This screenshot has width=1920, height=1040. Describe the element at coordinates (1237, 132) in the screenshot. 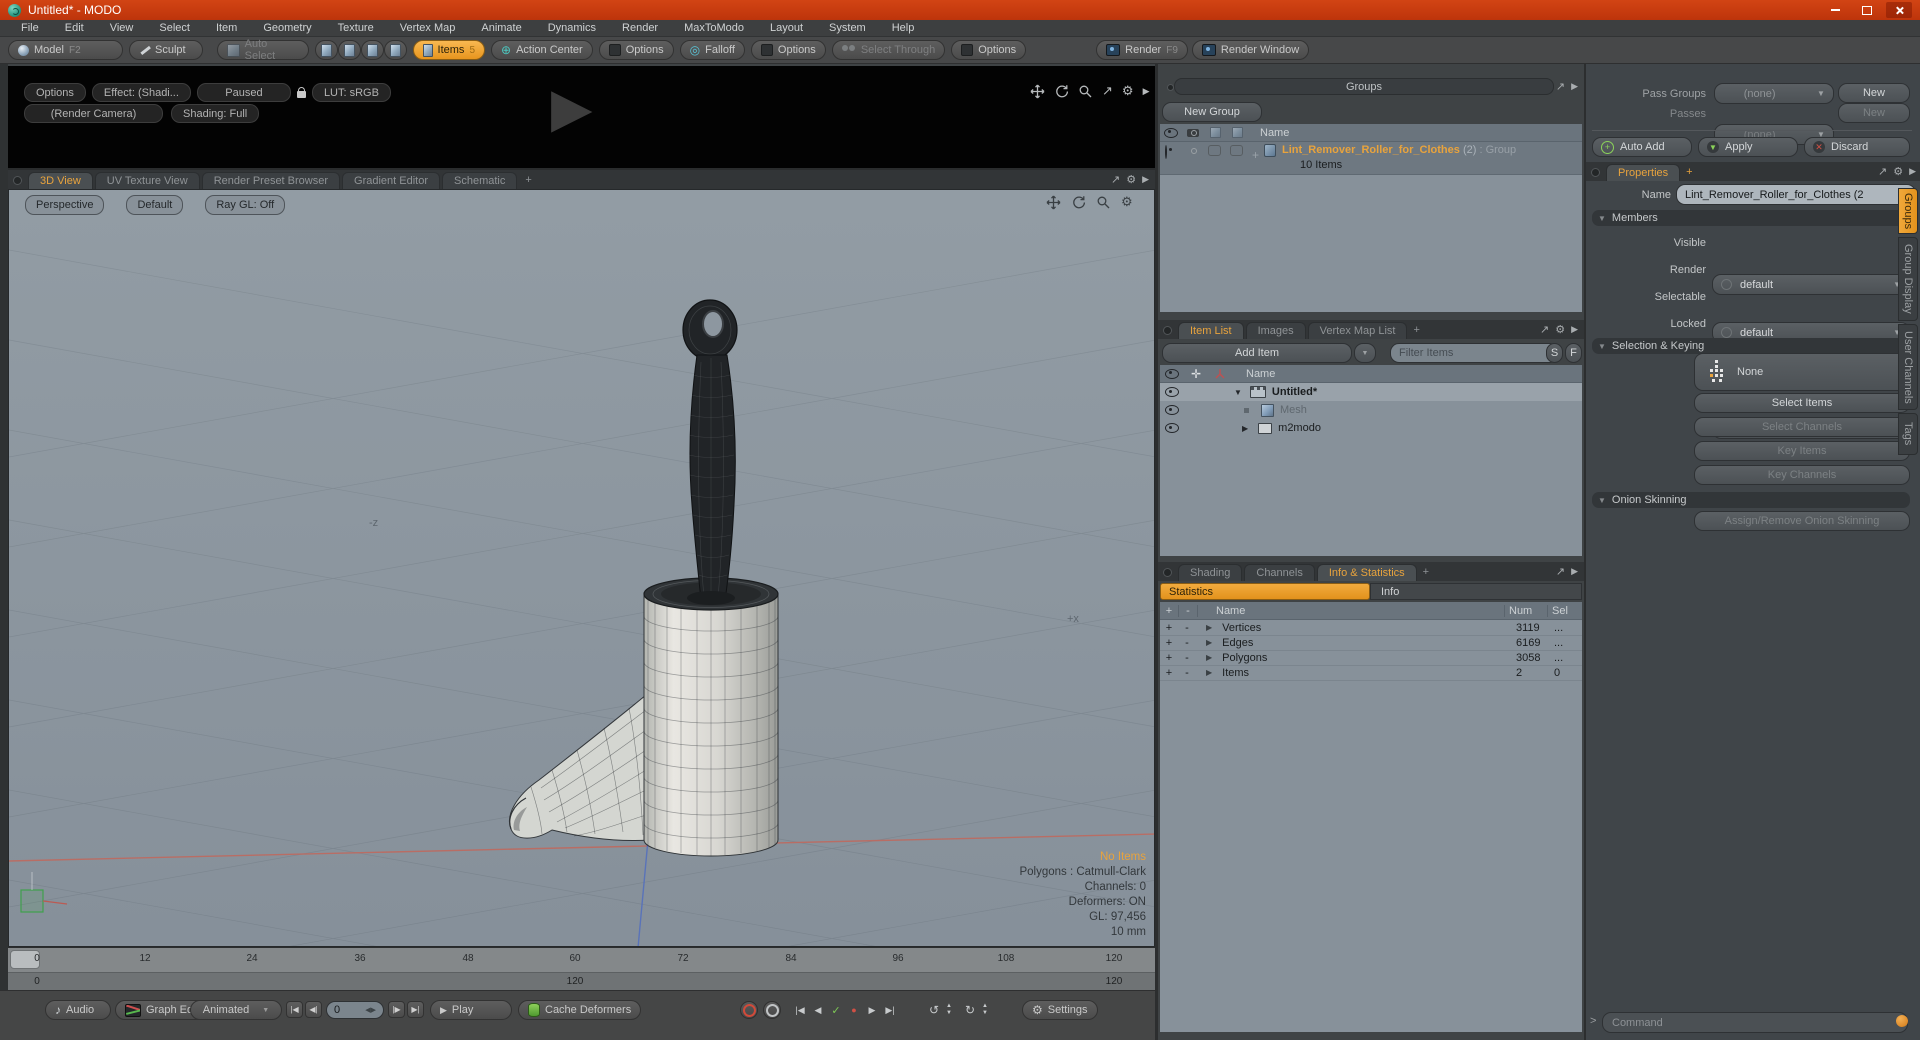

I see `cube-column-icon` at that location.